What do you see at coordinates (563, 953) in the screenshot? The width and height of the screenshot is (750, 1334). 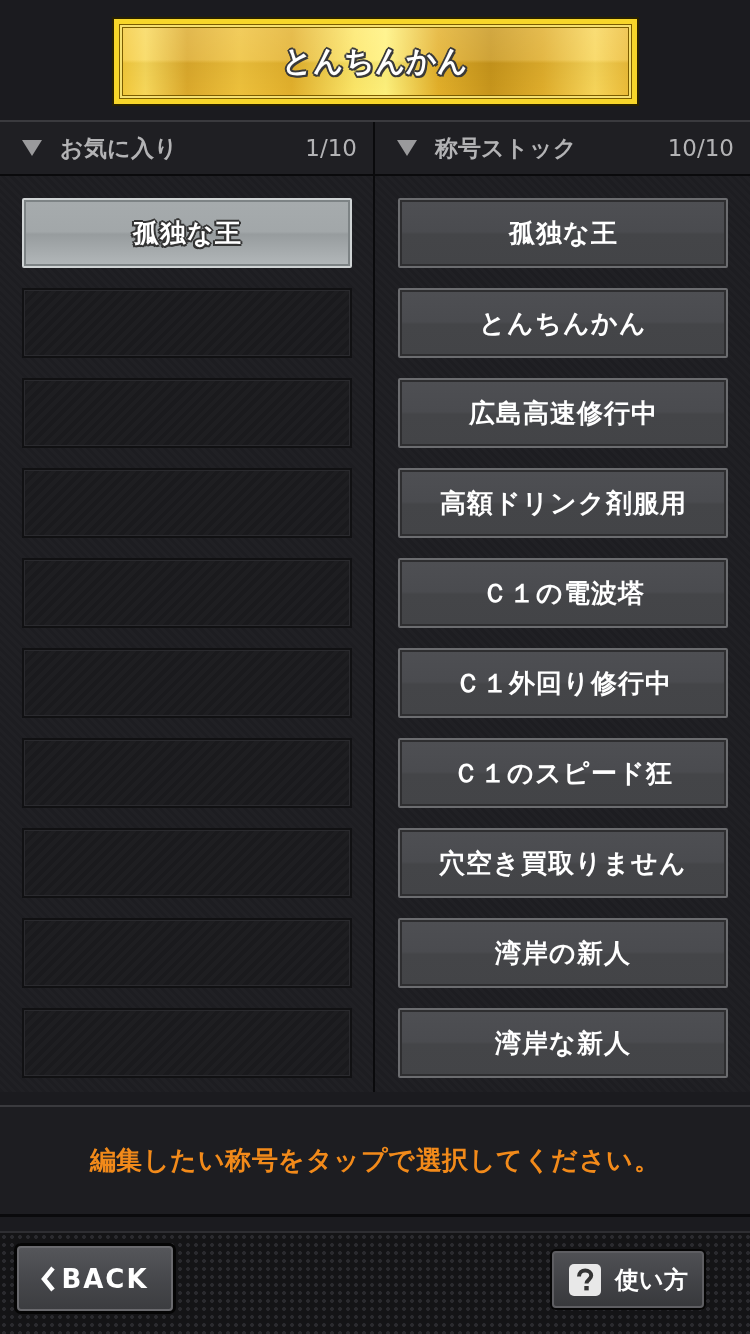 I see `title-button: 湾岸の新人` at bounding box center [563, 953].